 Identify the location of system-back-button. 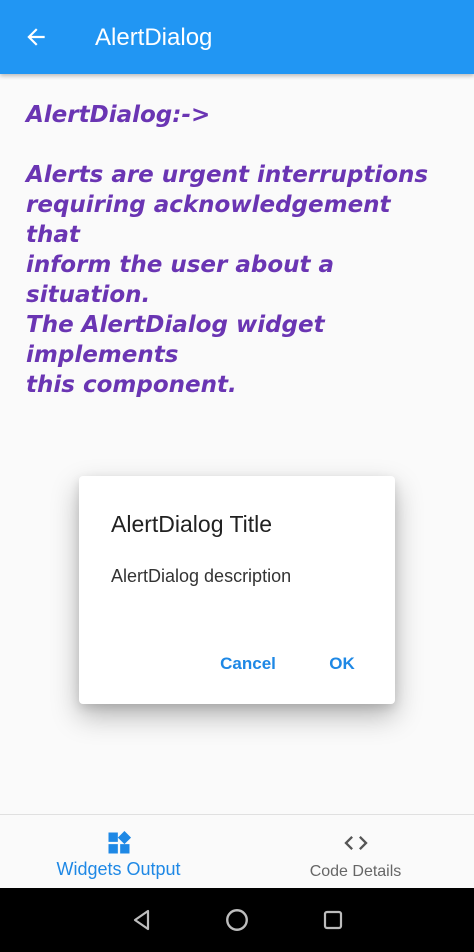
(142, 920).